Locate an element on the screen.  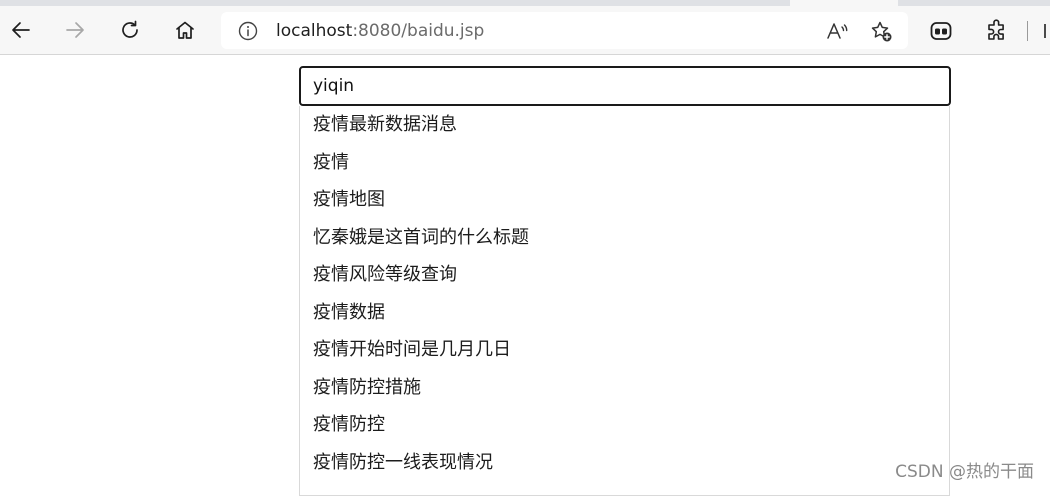
suggestion-item: 疫情风险等级查询 is located at coordinates (385, 275).